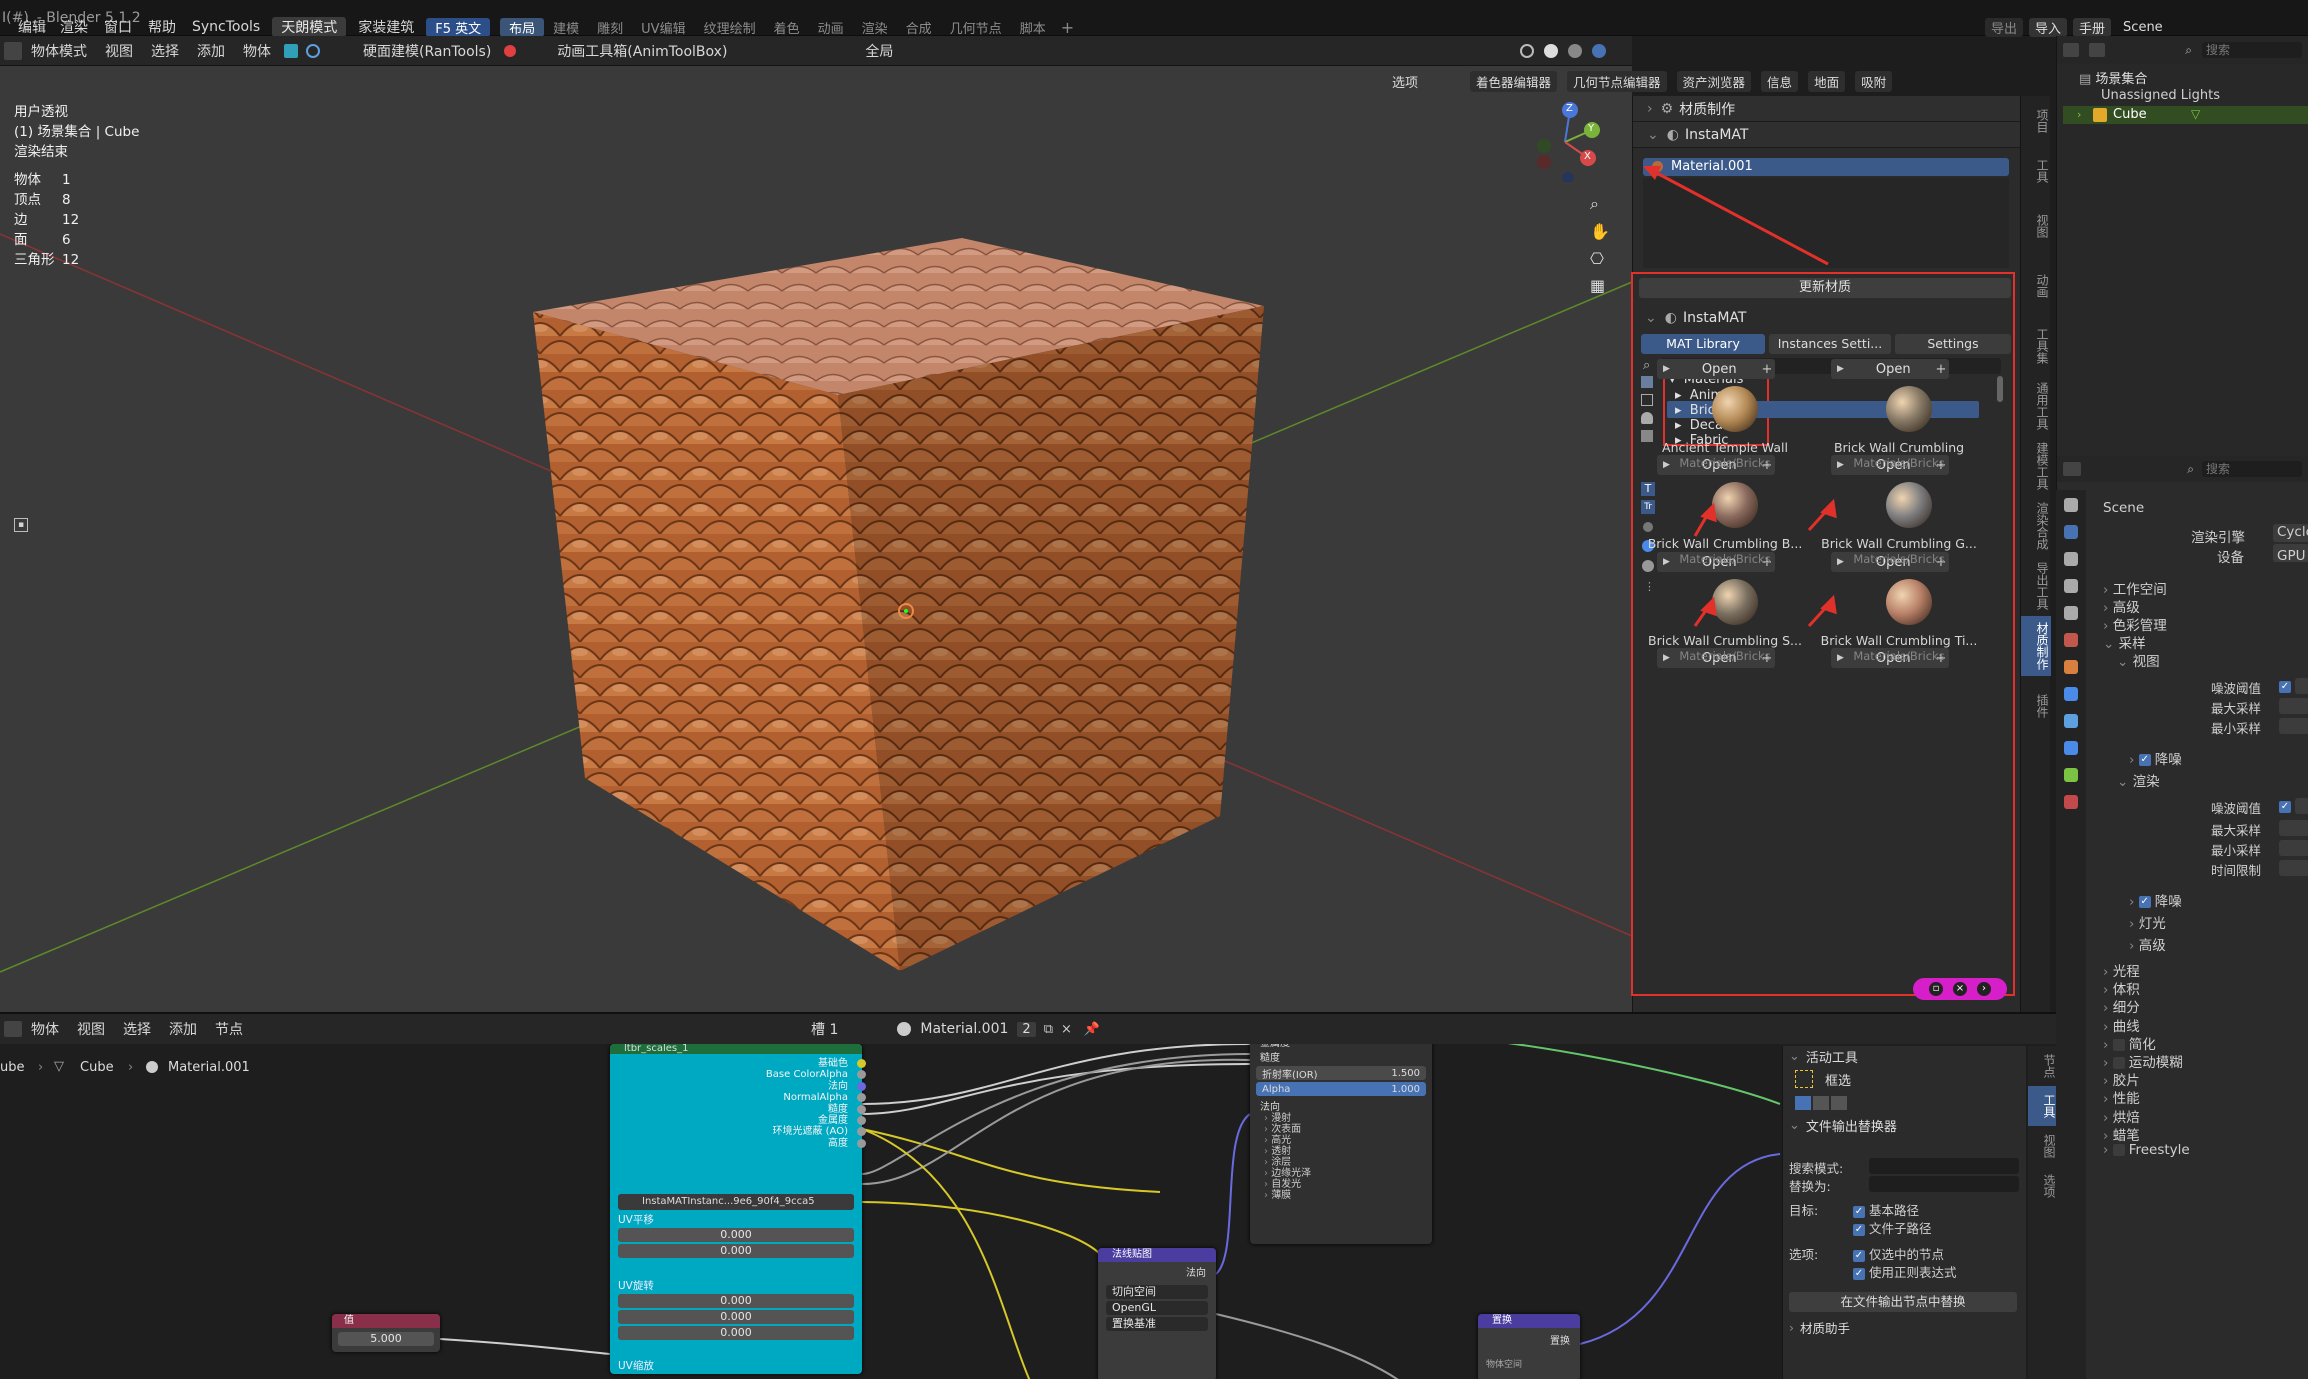 This screenshot has width=2308, height=1379. What do you see at coordinates (2121, 1134) in the screenshot?
I see `props-section: › 蜡笔` at bounding box center [2121, 1134].